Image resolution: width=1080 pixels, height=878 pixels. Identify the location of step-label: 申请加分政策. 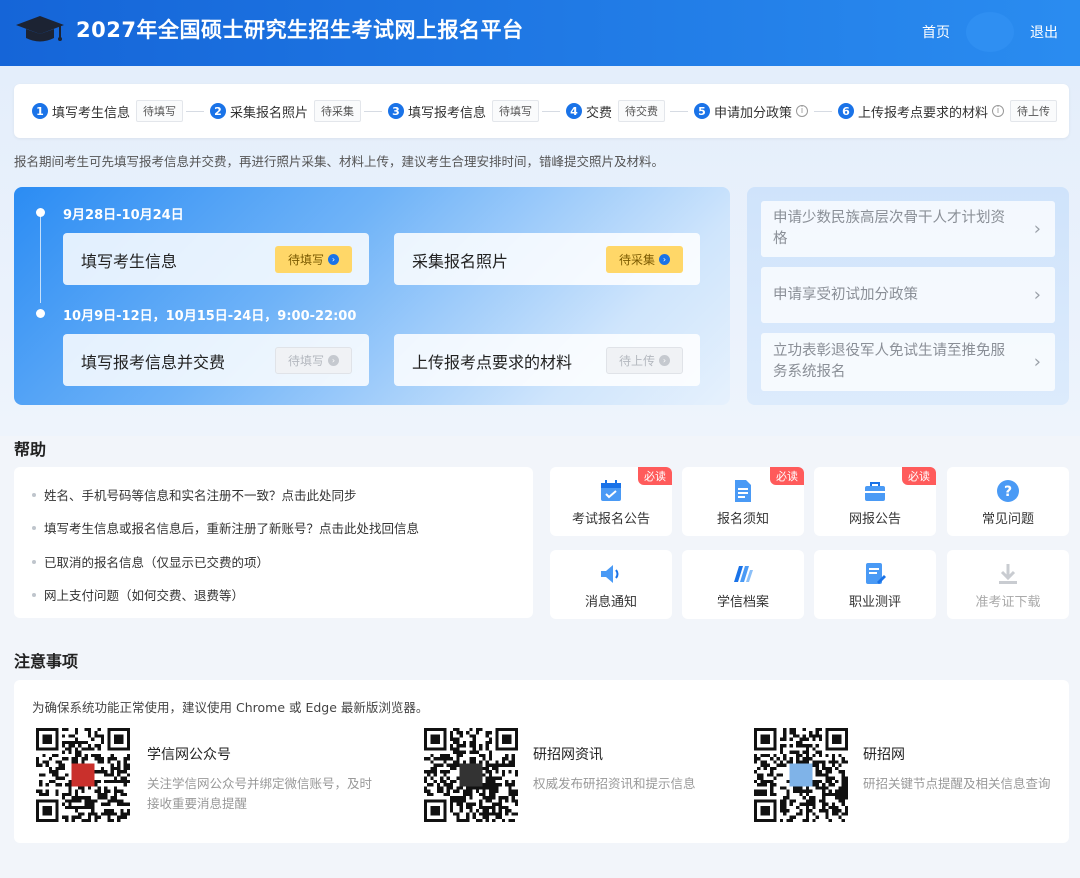
(753, 113).